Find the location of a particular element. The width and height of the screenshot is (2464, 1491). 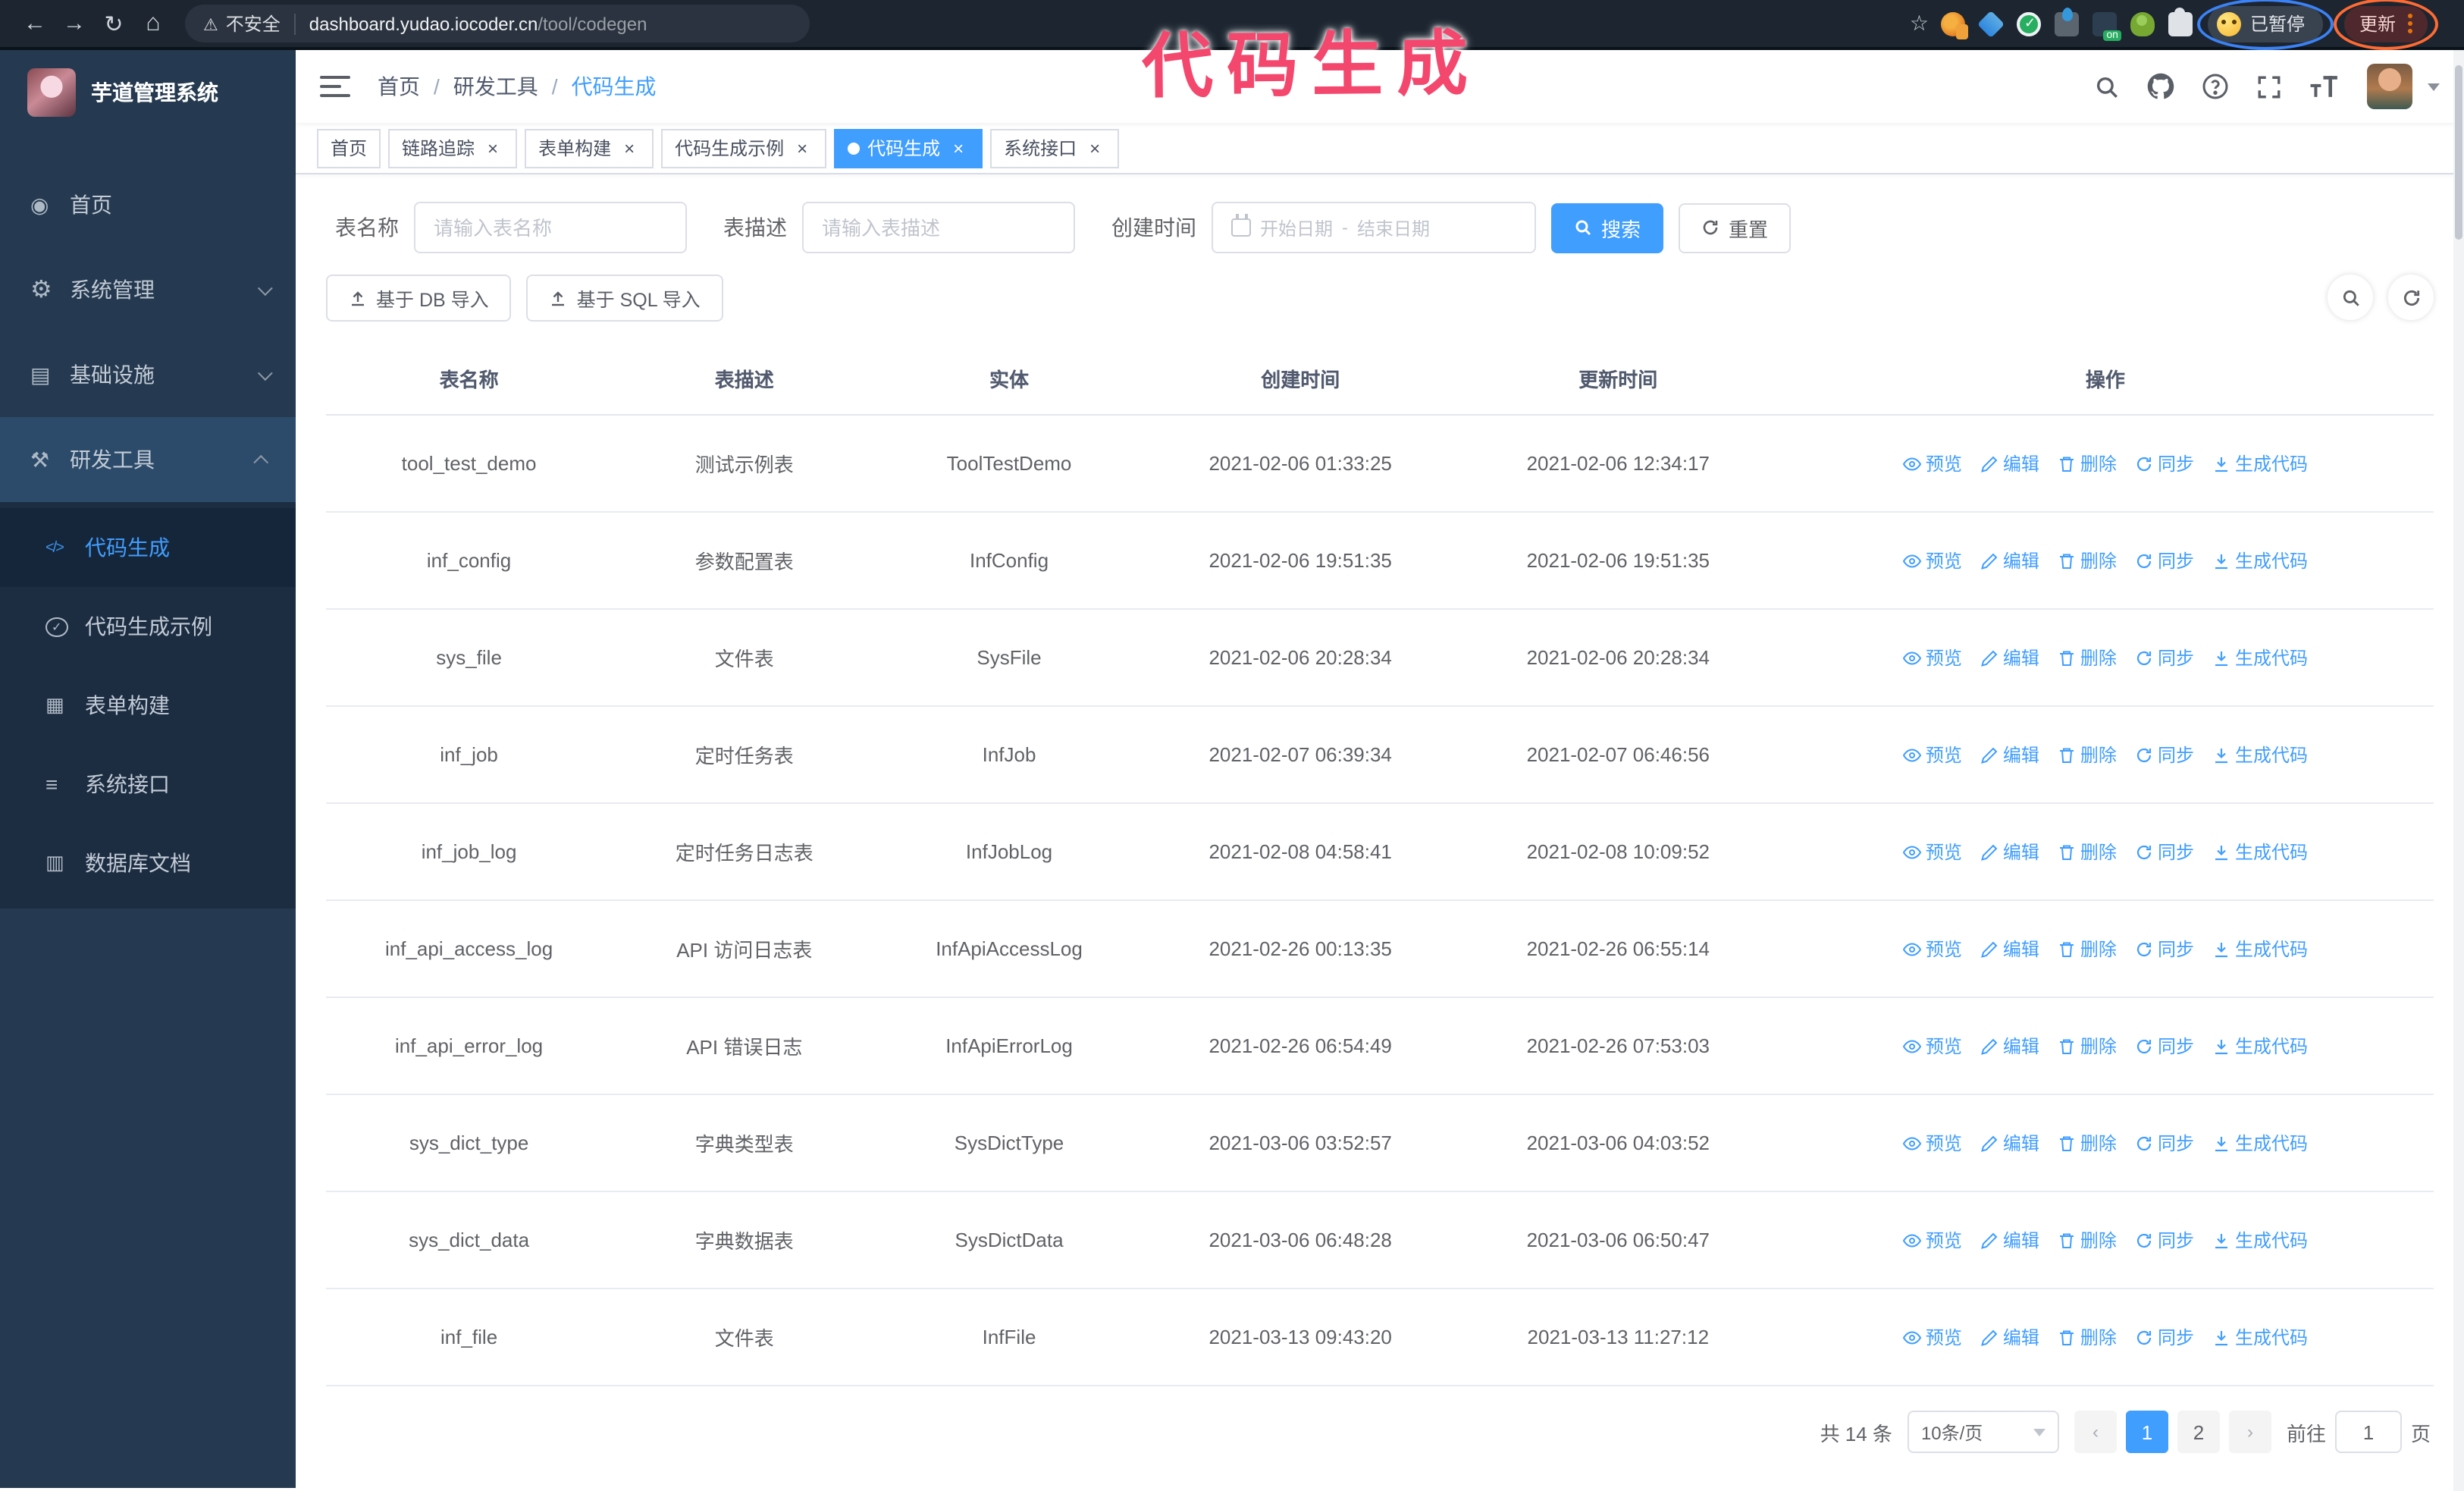

search-icon is located at coordinates (2107, 86).